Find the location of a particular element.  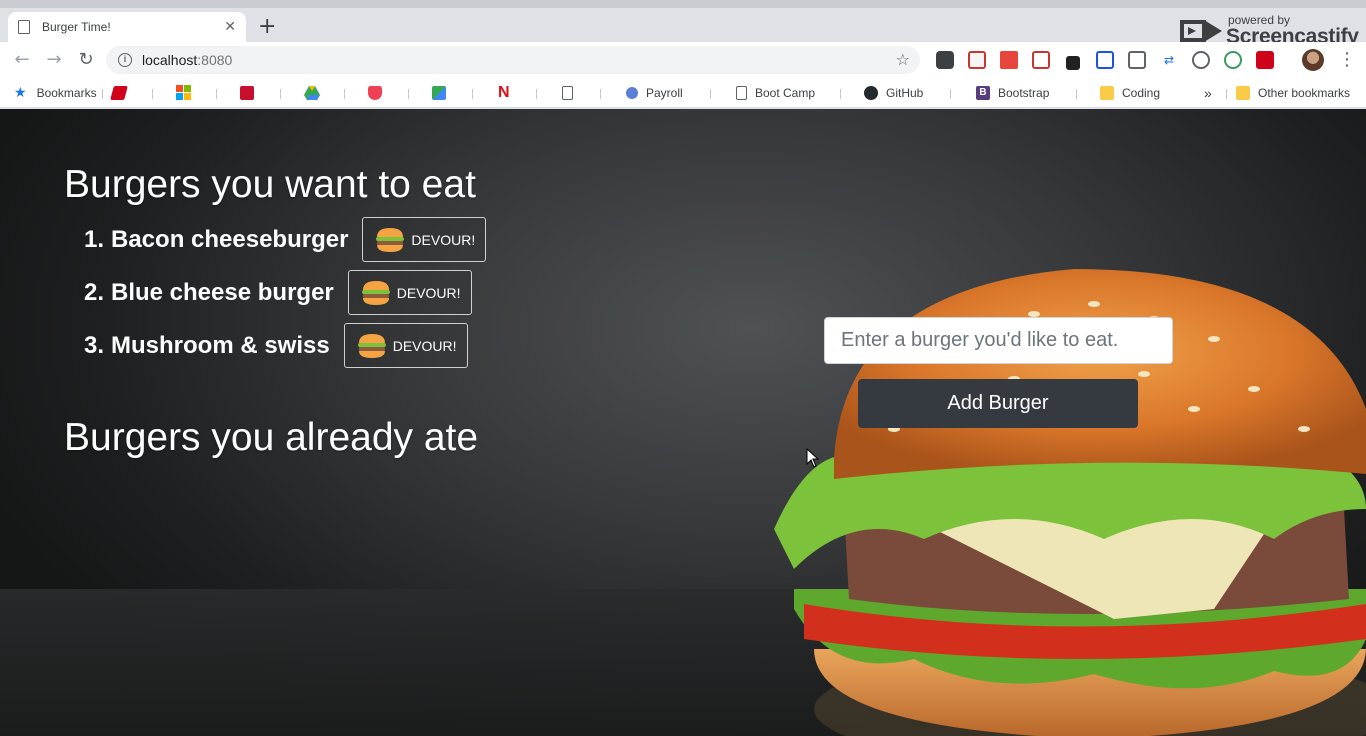

bootstrap-icon: B is located at coordinates (983, 93).